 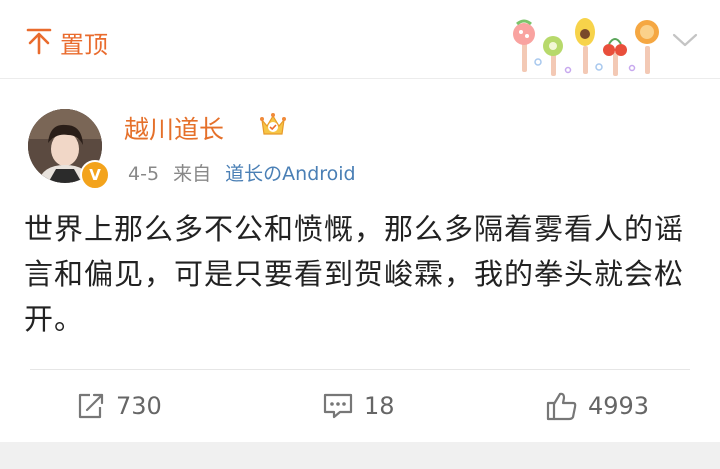 I want to click on verified-badge: V, so click(x=95, y=175).